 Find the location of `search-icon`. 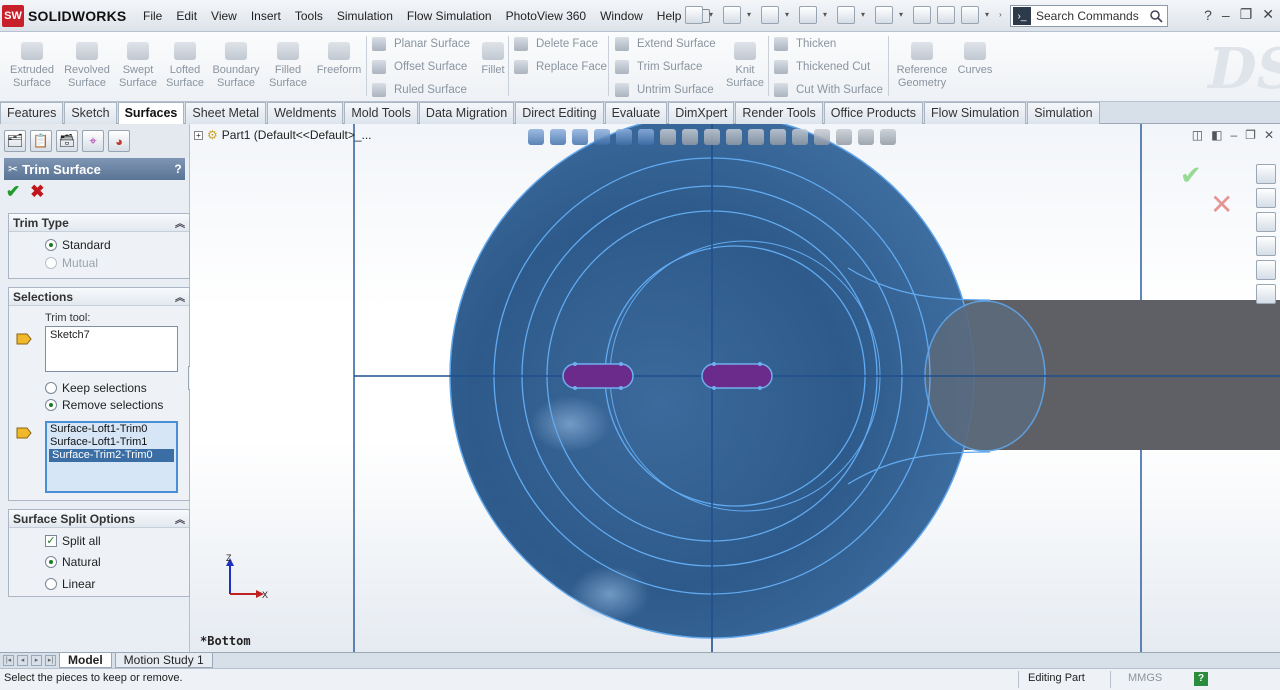

search-icon is located at coordinates (1156, 16).